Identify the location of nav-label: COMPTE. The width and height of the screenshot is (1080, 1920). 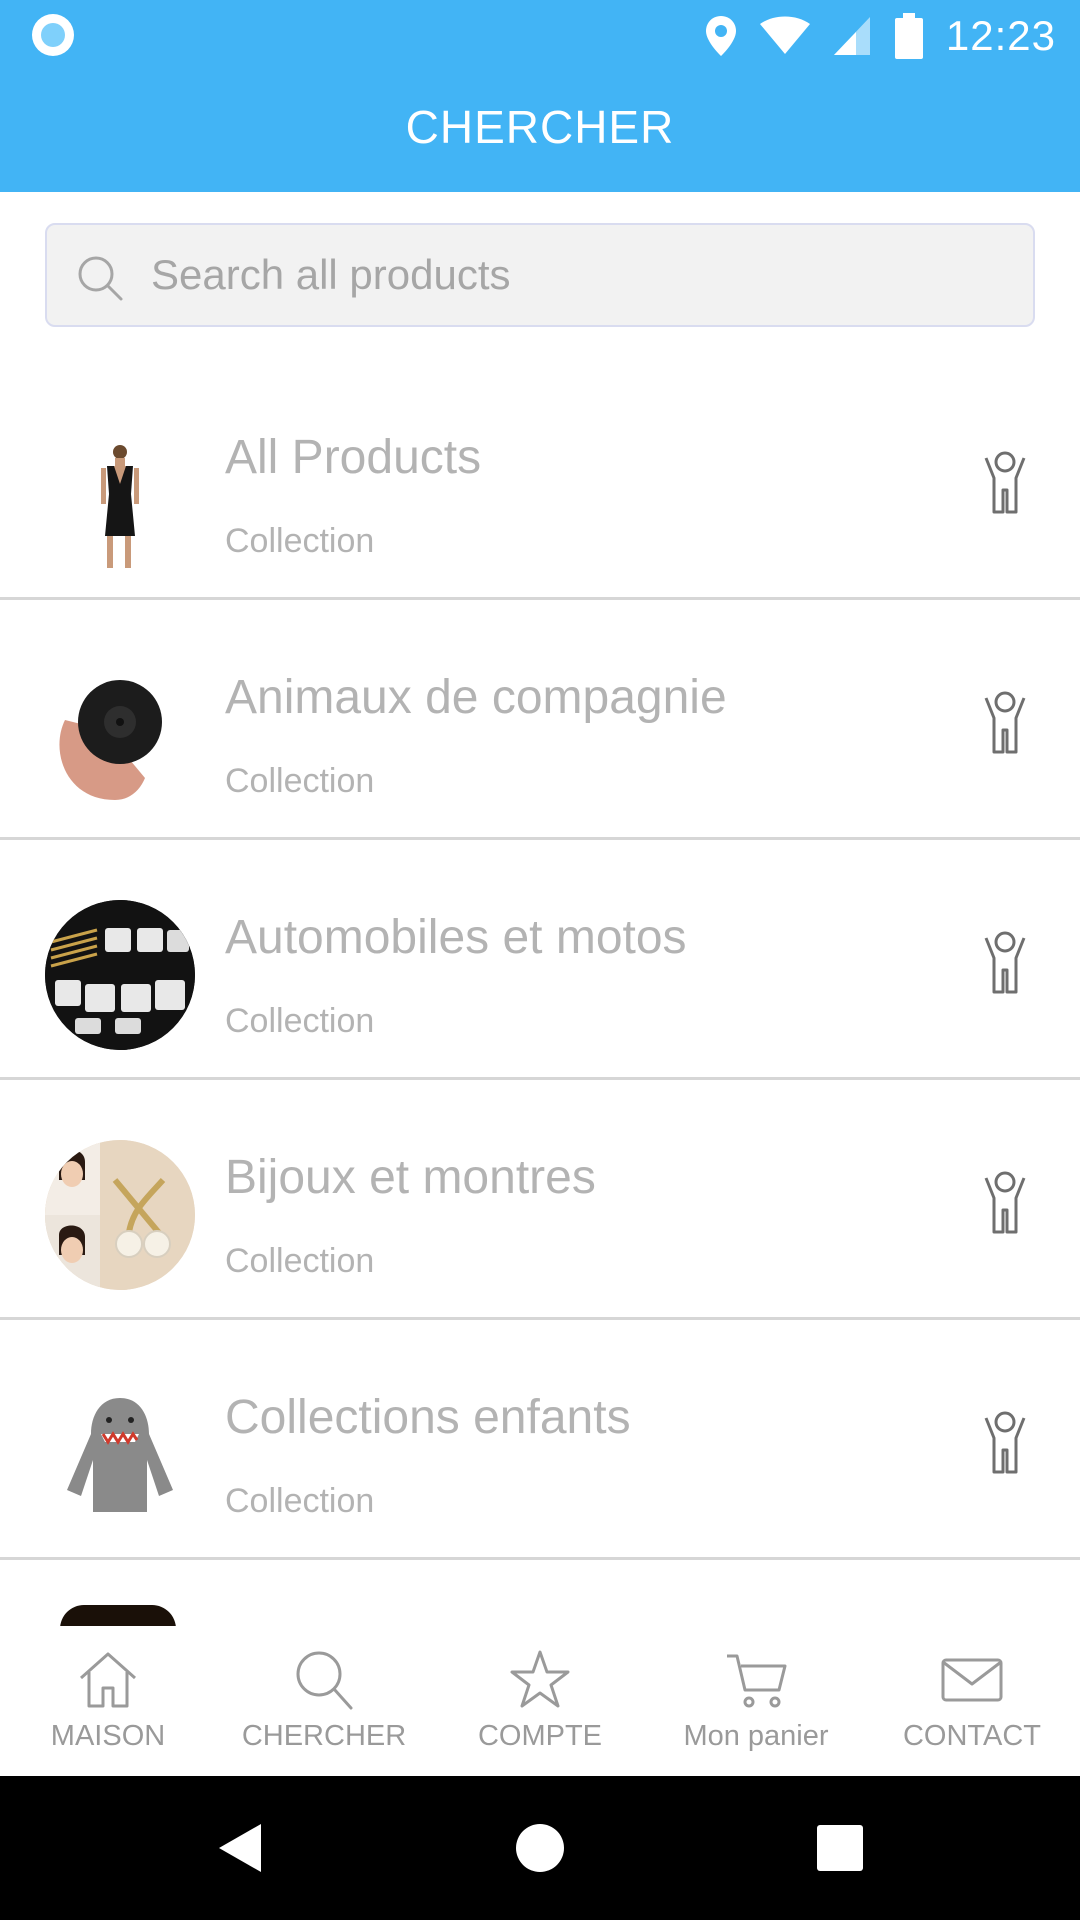
(540, 1736).